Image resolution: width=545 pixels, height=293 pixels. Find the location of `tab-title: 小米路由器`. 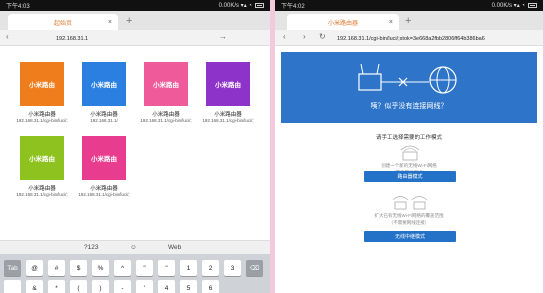

tab-title: 小米路由器 is located at coordinates (342, 23).